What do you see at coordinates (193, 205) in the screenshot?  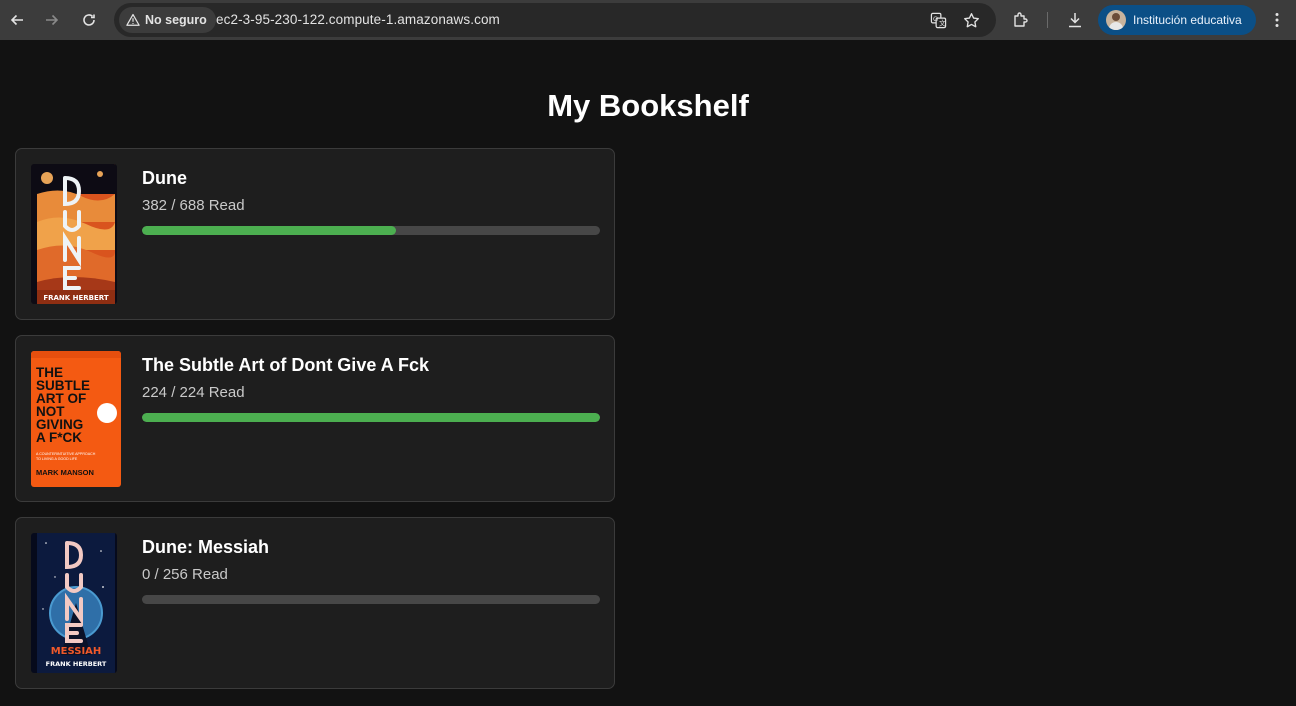 I see `progress-text: 382 / 688 Read` at bounding box center [193, 205].